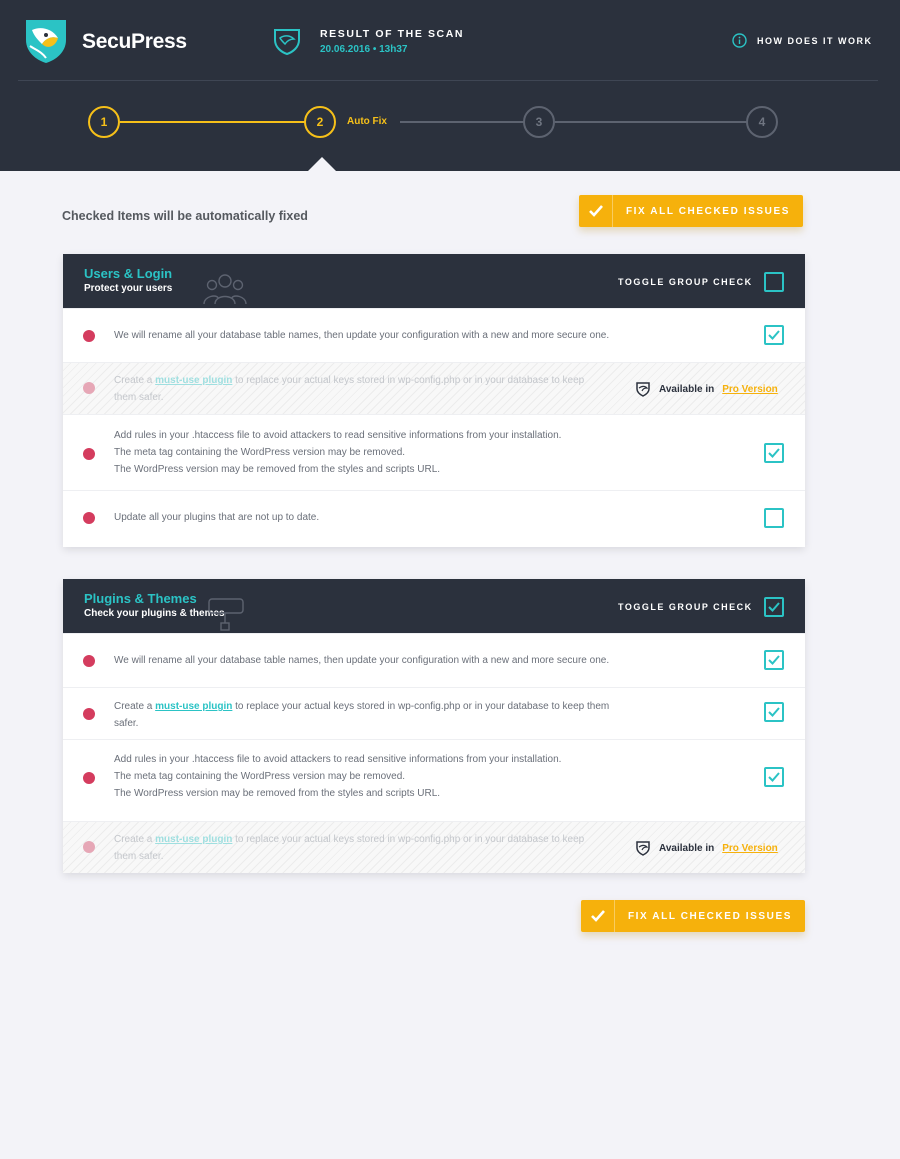  Describe the element at coordinates (539, 122) in the screenshot. I see `step-3: 3` at that location.